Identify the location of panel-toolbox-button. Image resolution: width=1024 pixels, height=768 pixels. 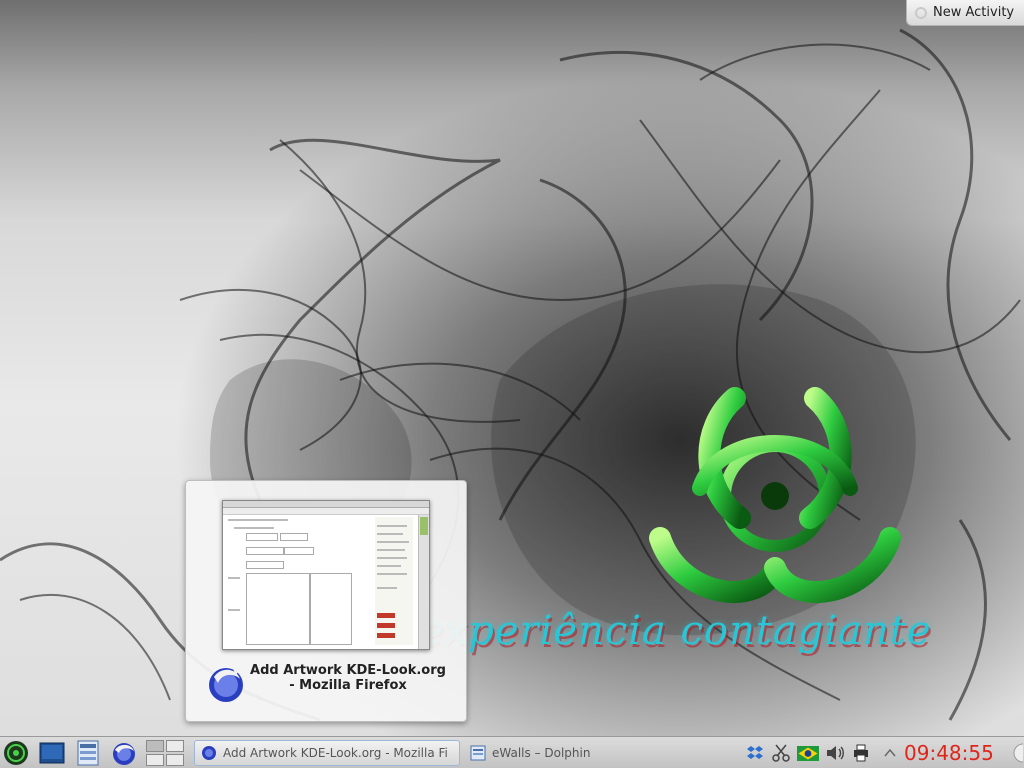
(1015, 753).